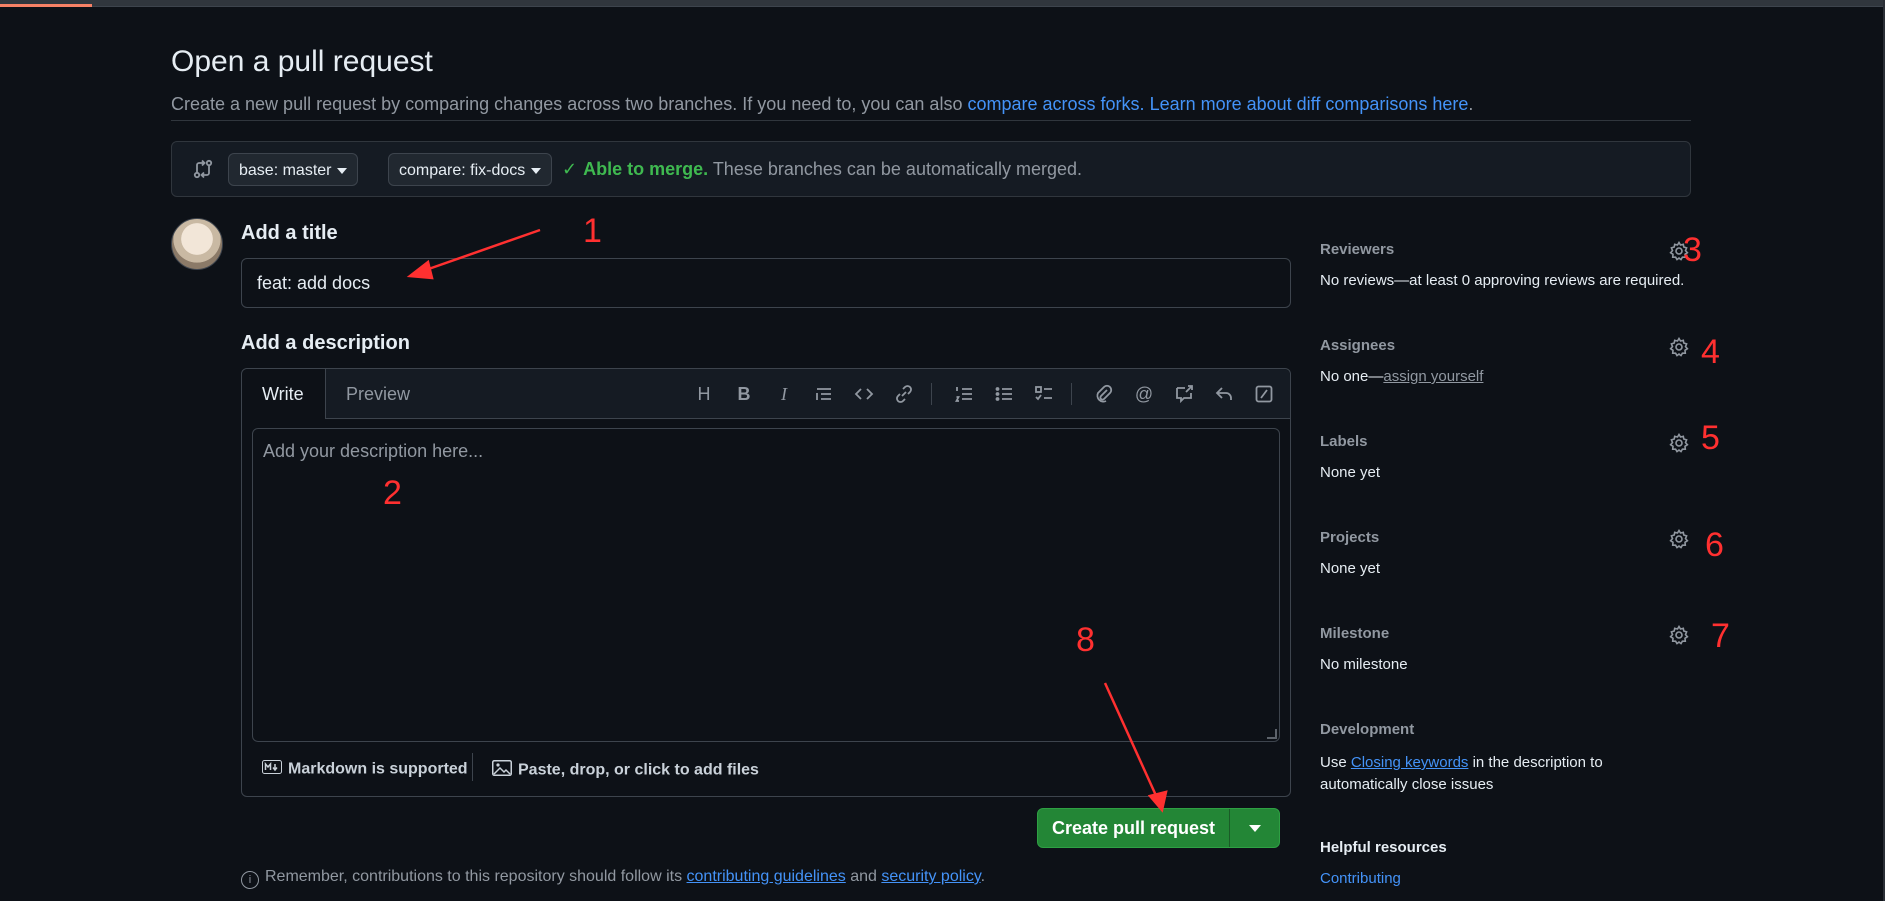  I want to click on annotation-7: 7, so click(1720, 636).